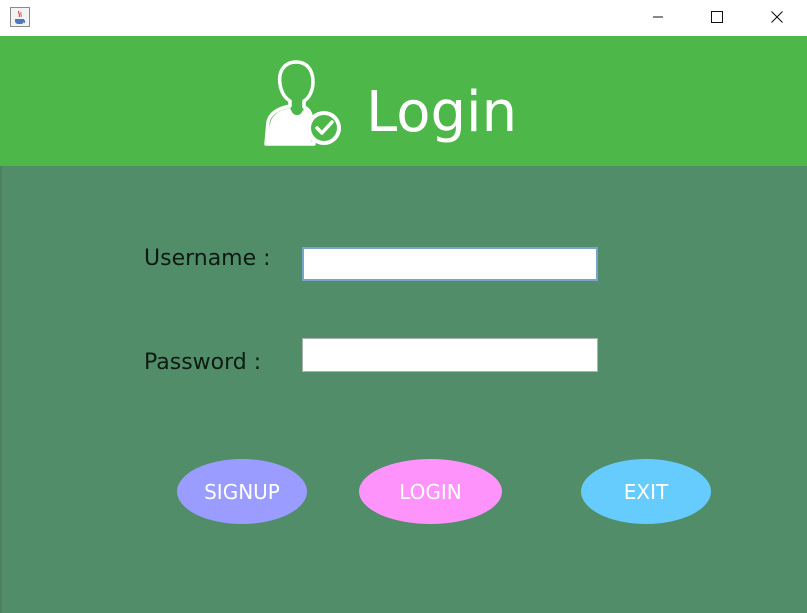  What do you see at coordinates (646, 491) in the screenshot?
I see `exit-button: EXIT` at bounding box center [646, 491].